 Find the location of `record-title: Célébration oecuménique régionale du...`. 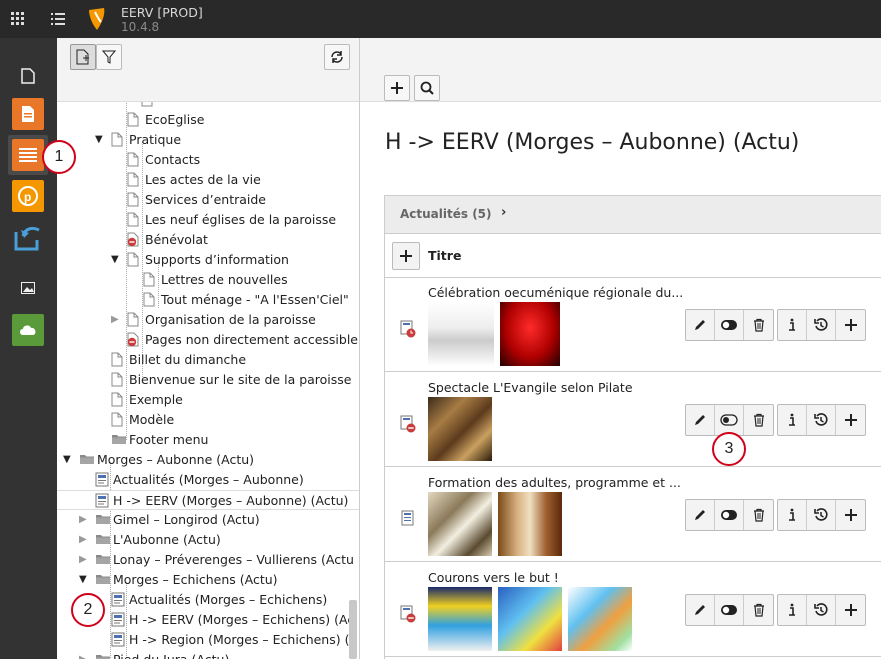

record-title: Célébration oecuménique régionale du... is located at coordinates (555, 292).